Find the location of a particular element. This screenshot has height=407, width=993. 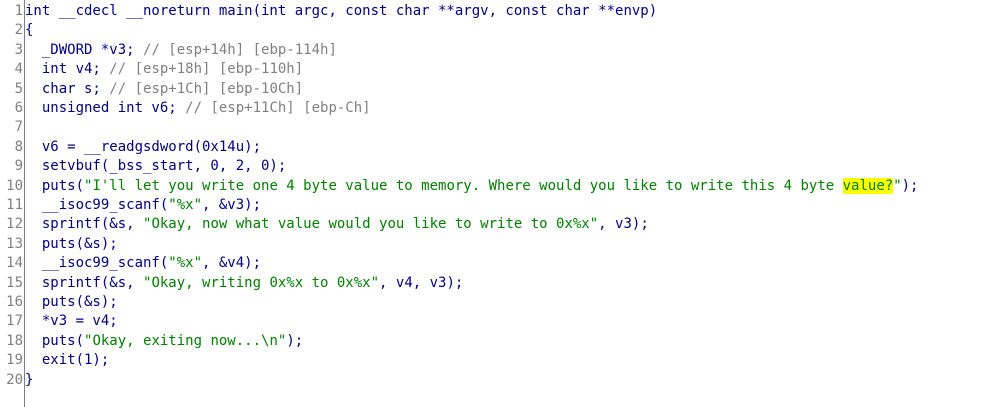

code-line: 20} is located at coordinates (496, 380).